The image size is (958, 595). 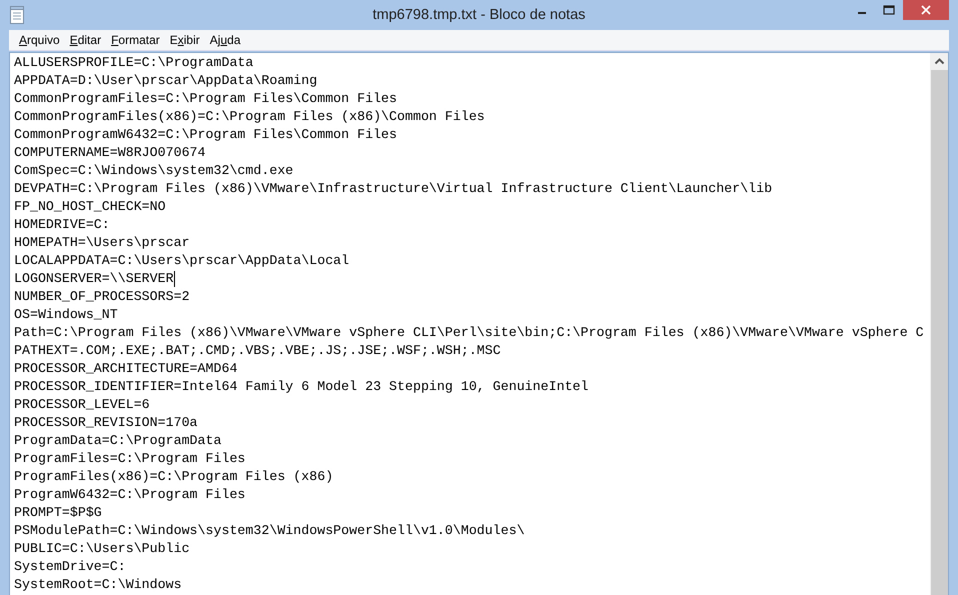 What do you see at coordinates (249, 117) in the screenshot?
I see `text-line: CommonProgramFiles(x86)=C:\Program Files (x86)\Common Files` at bounding box center [249, 117].